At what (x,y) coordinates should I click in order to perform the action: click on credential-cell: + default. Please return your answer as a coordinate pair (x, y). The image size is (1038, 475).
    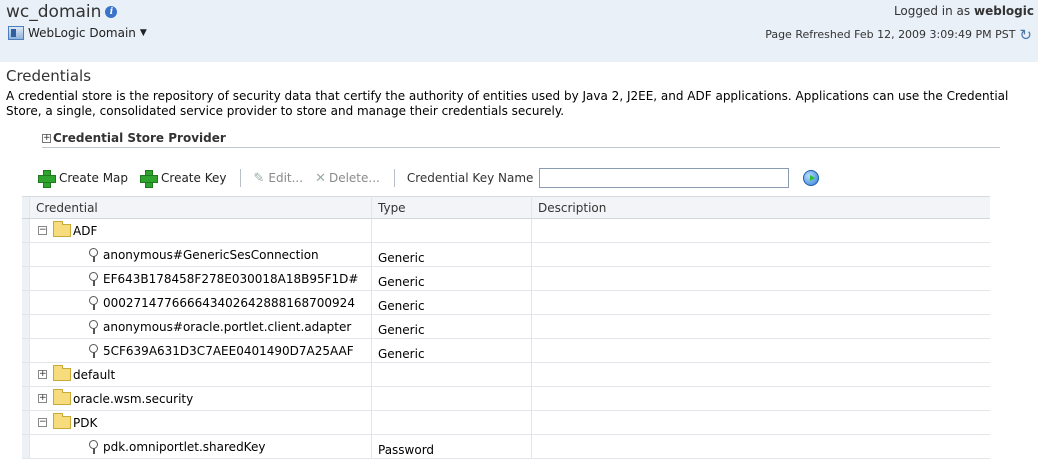
    Looking at the image, I should click on (201, 374).